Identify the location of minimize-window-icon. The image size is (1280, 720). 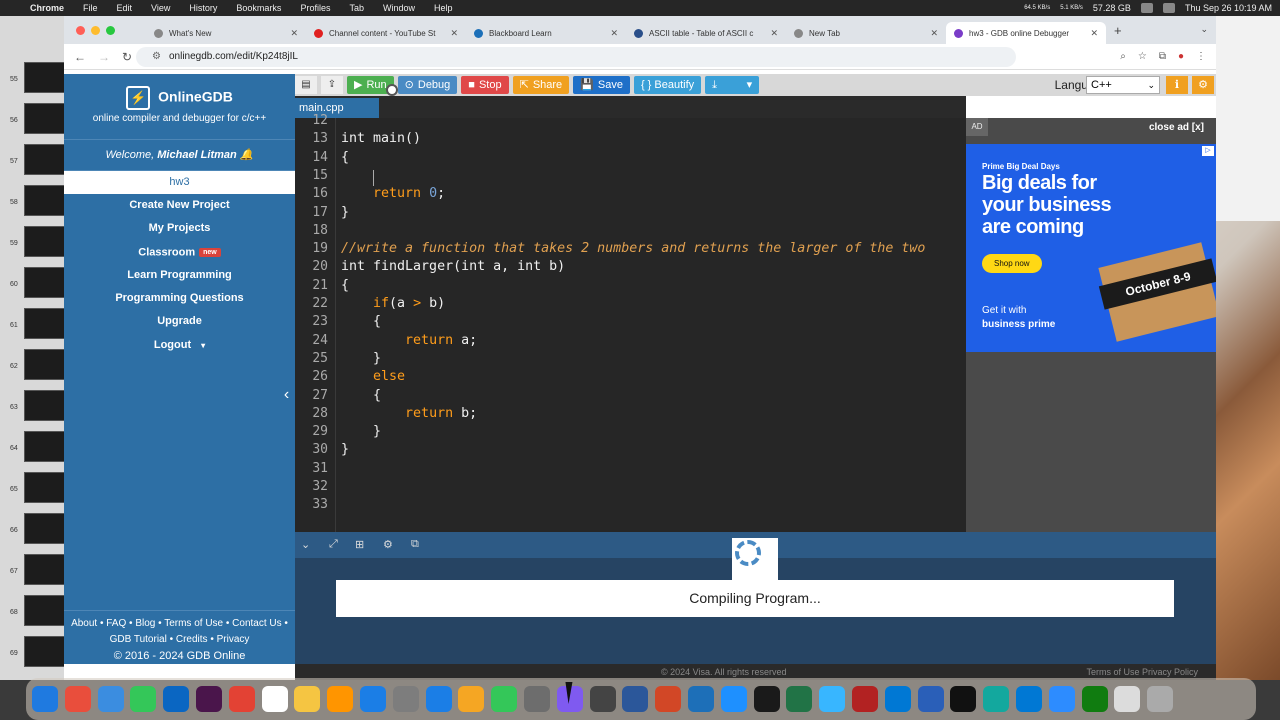
(95, 30).